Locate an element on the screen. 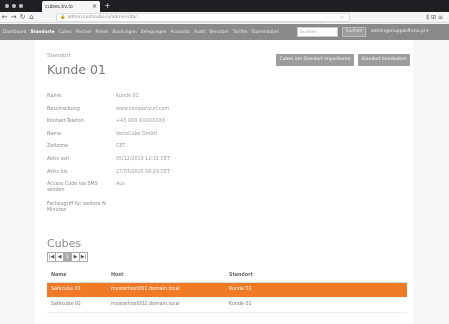 The width and height of the screenshot is (449, 324). table-header-row: Name Host Standort is located at coordinates (227, 276).